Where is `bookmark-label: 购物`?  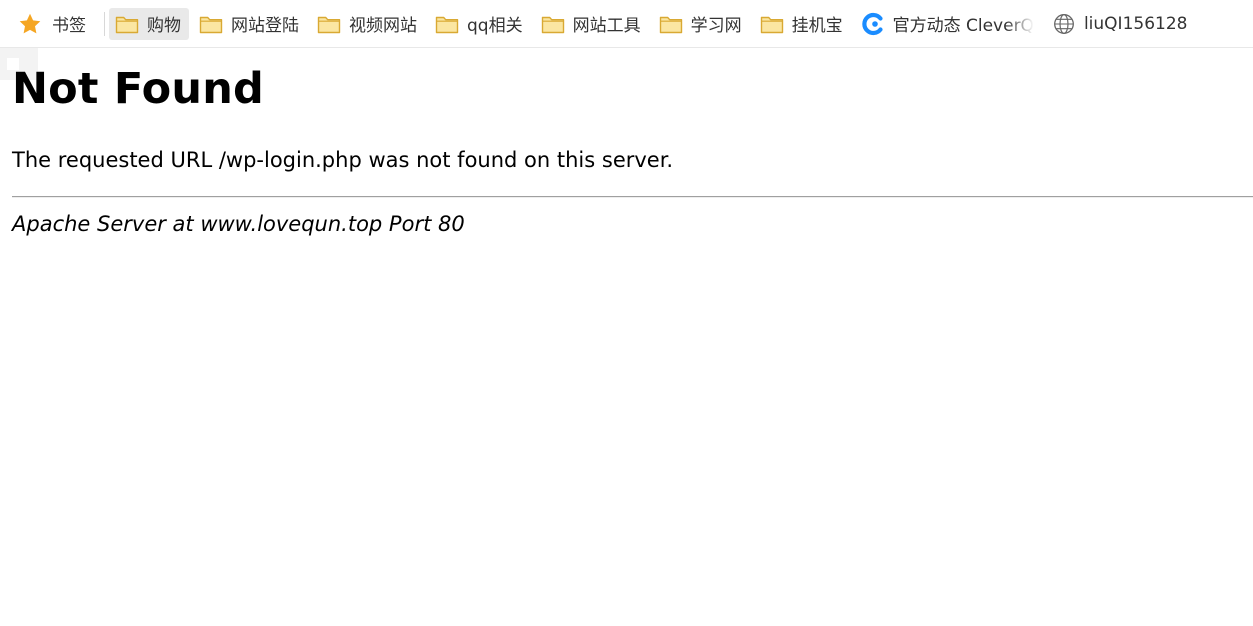
bookmark-label: 购物 is located at coordinates (164, 26).